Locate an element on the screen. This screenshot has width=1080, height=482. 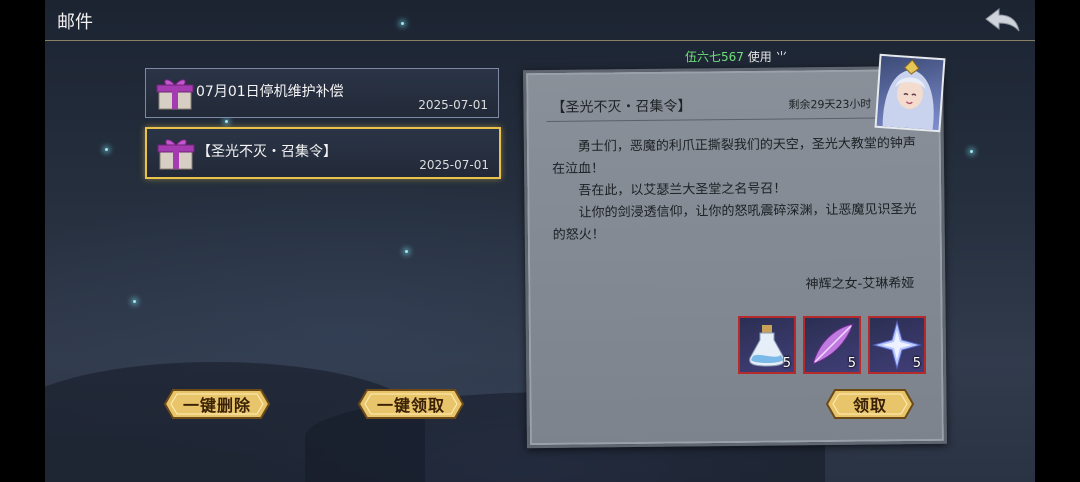
mail-item: 07月01日停机维护补偿 2025-07-01 is located at coordinates (322, 93).